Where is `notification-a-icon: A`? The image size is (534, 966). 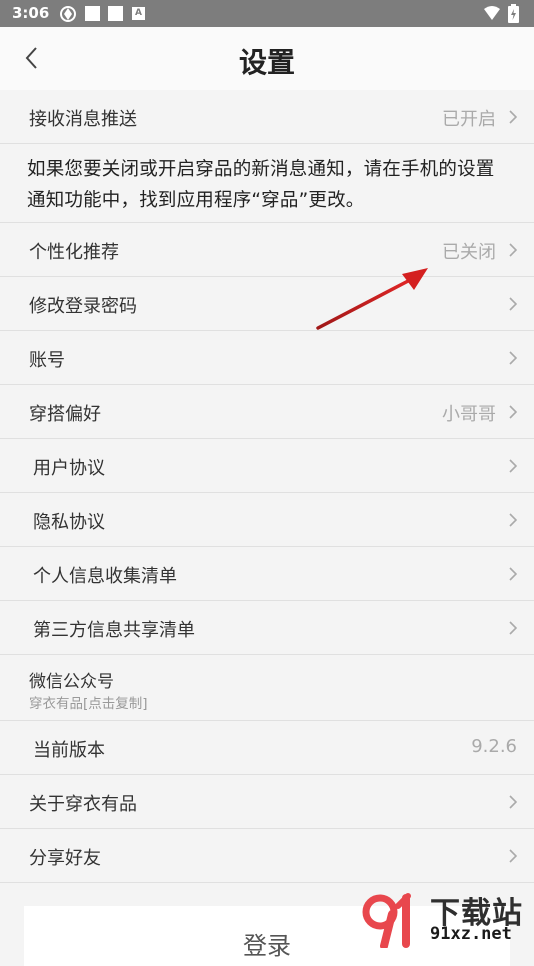
notification-a-icon: A is located at coordinates (138, 13).